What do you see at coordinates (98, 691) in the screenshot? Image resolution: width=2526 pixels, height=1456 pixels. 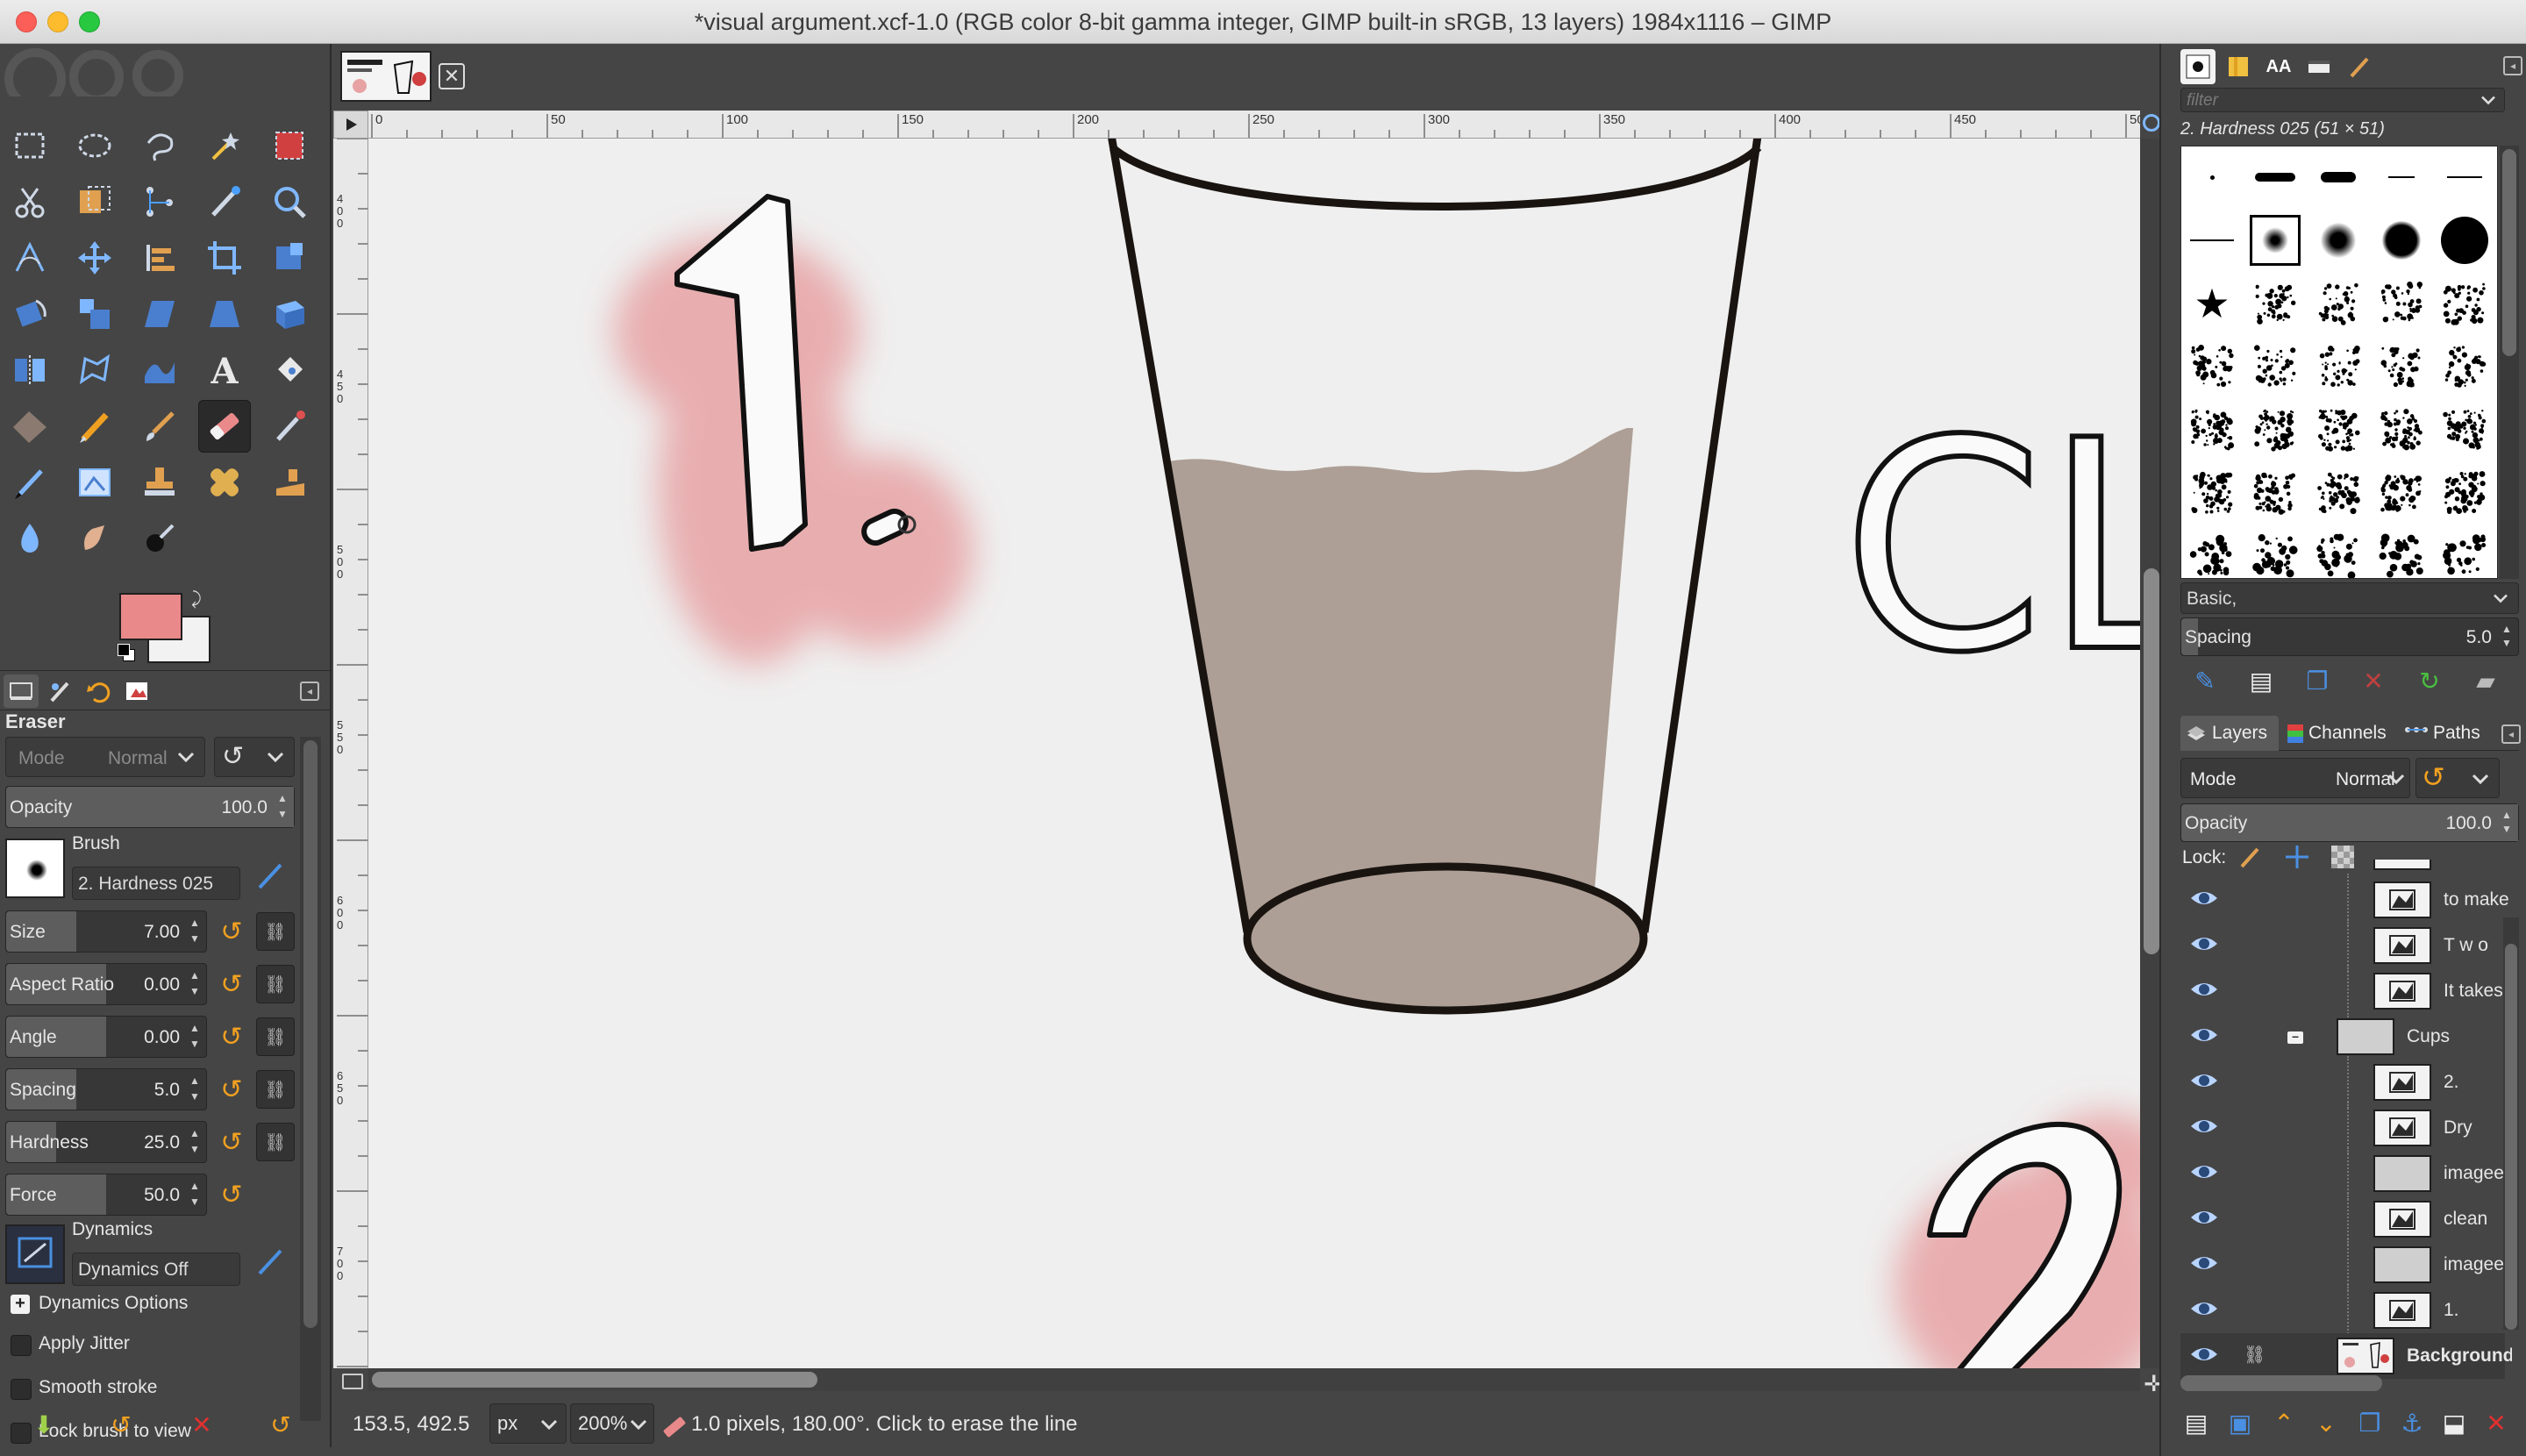 I see `undo-history-tab-icon` at bounding box center [98, 691].